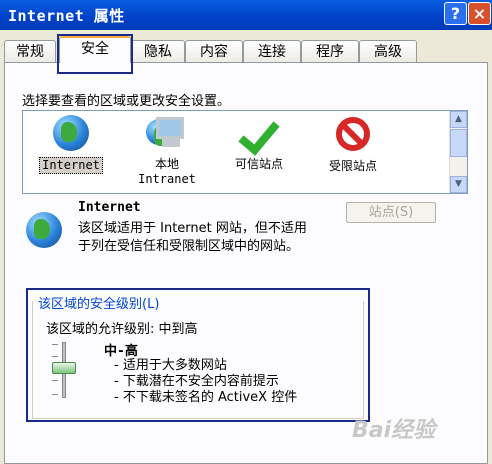 The image size is (492, 464). What do you see at coordinates (99, 302) in the screenshot?
I see `security-level-title: 该区域的安全级别(L)` at bounding box center [99, 302].